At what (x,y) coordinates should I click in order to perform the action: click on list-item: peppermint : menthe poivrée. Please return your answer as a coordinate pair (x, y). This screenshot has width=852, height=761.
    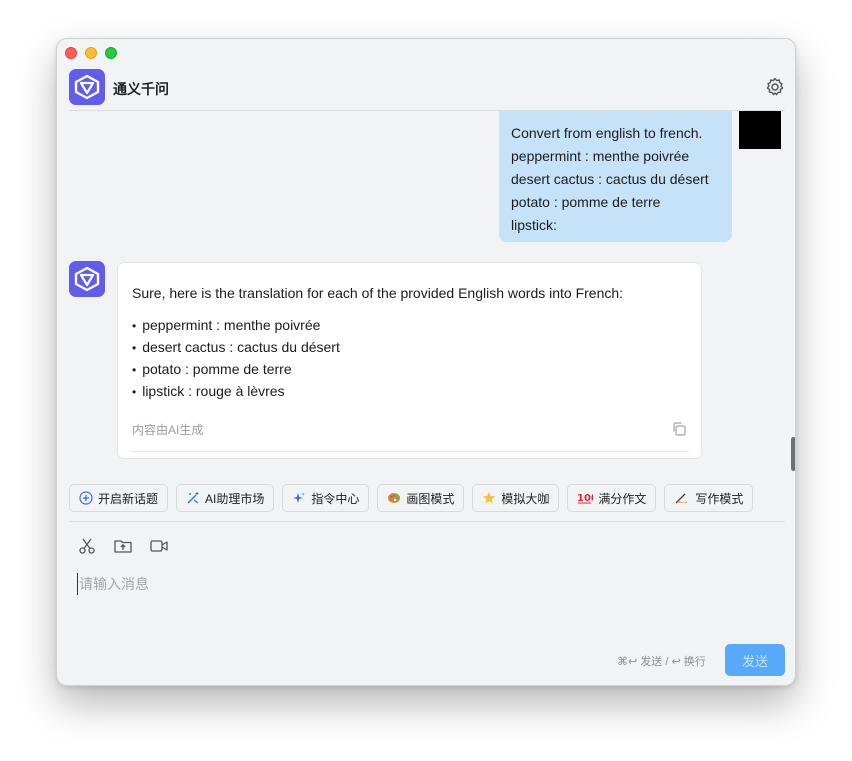
    Looking at the image, I should click on (409, 326).